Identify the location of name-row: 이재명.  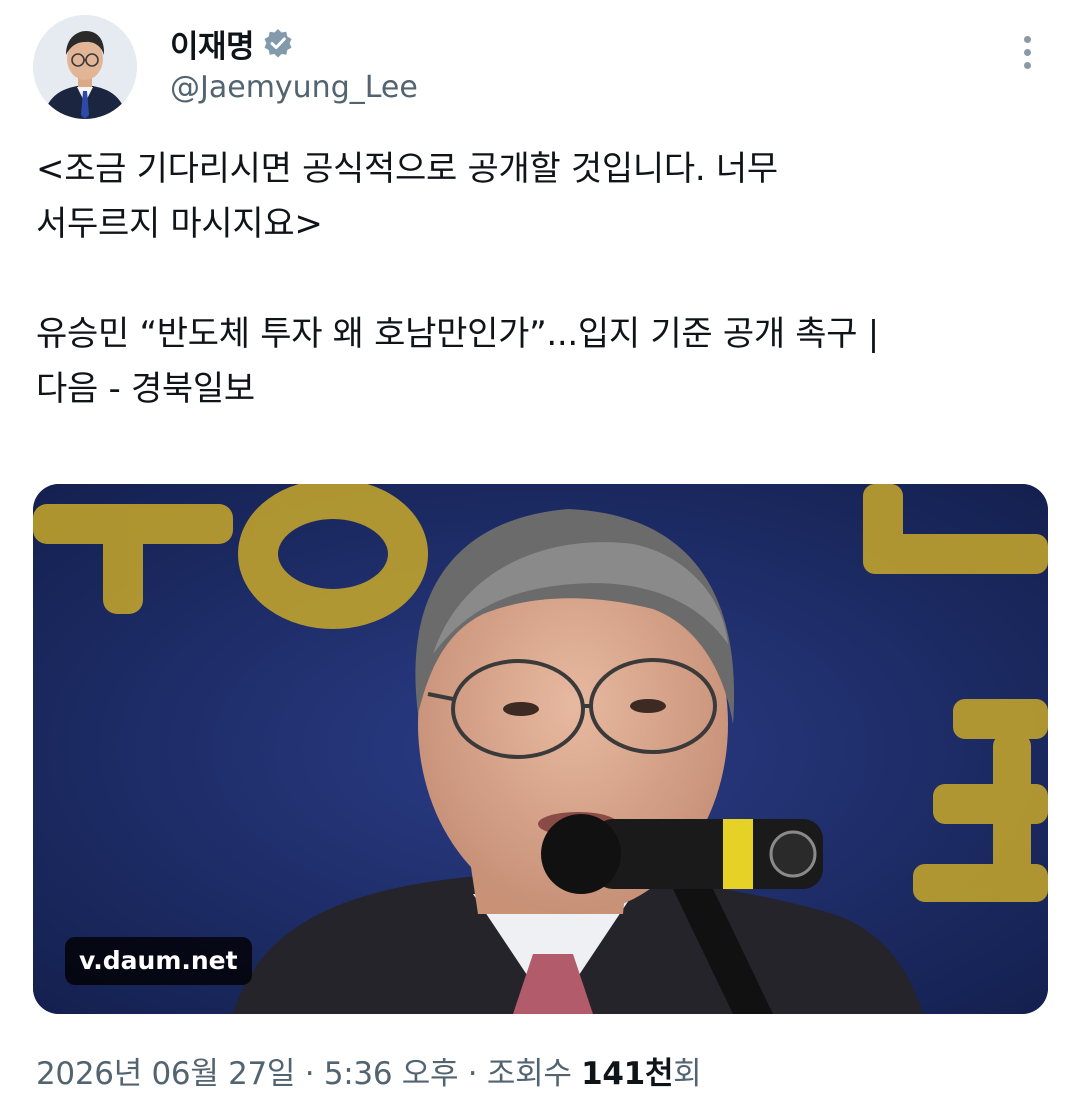
(232, 43).